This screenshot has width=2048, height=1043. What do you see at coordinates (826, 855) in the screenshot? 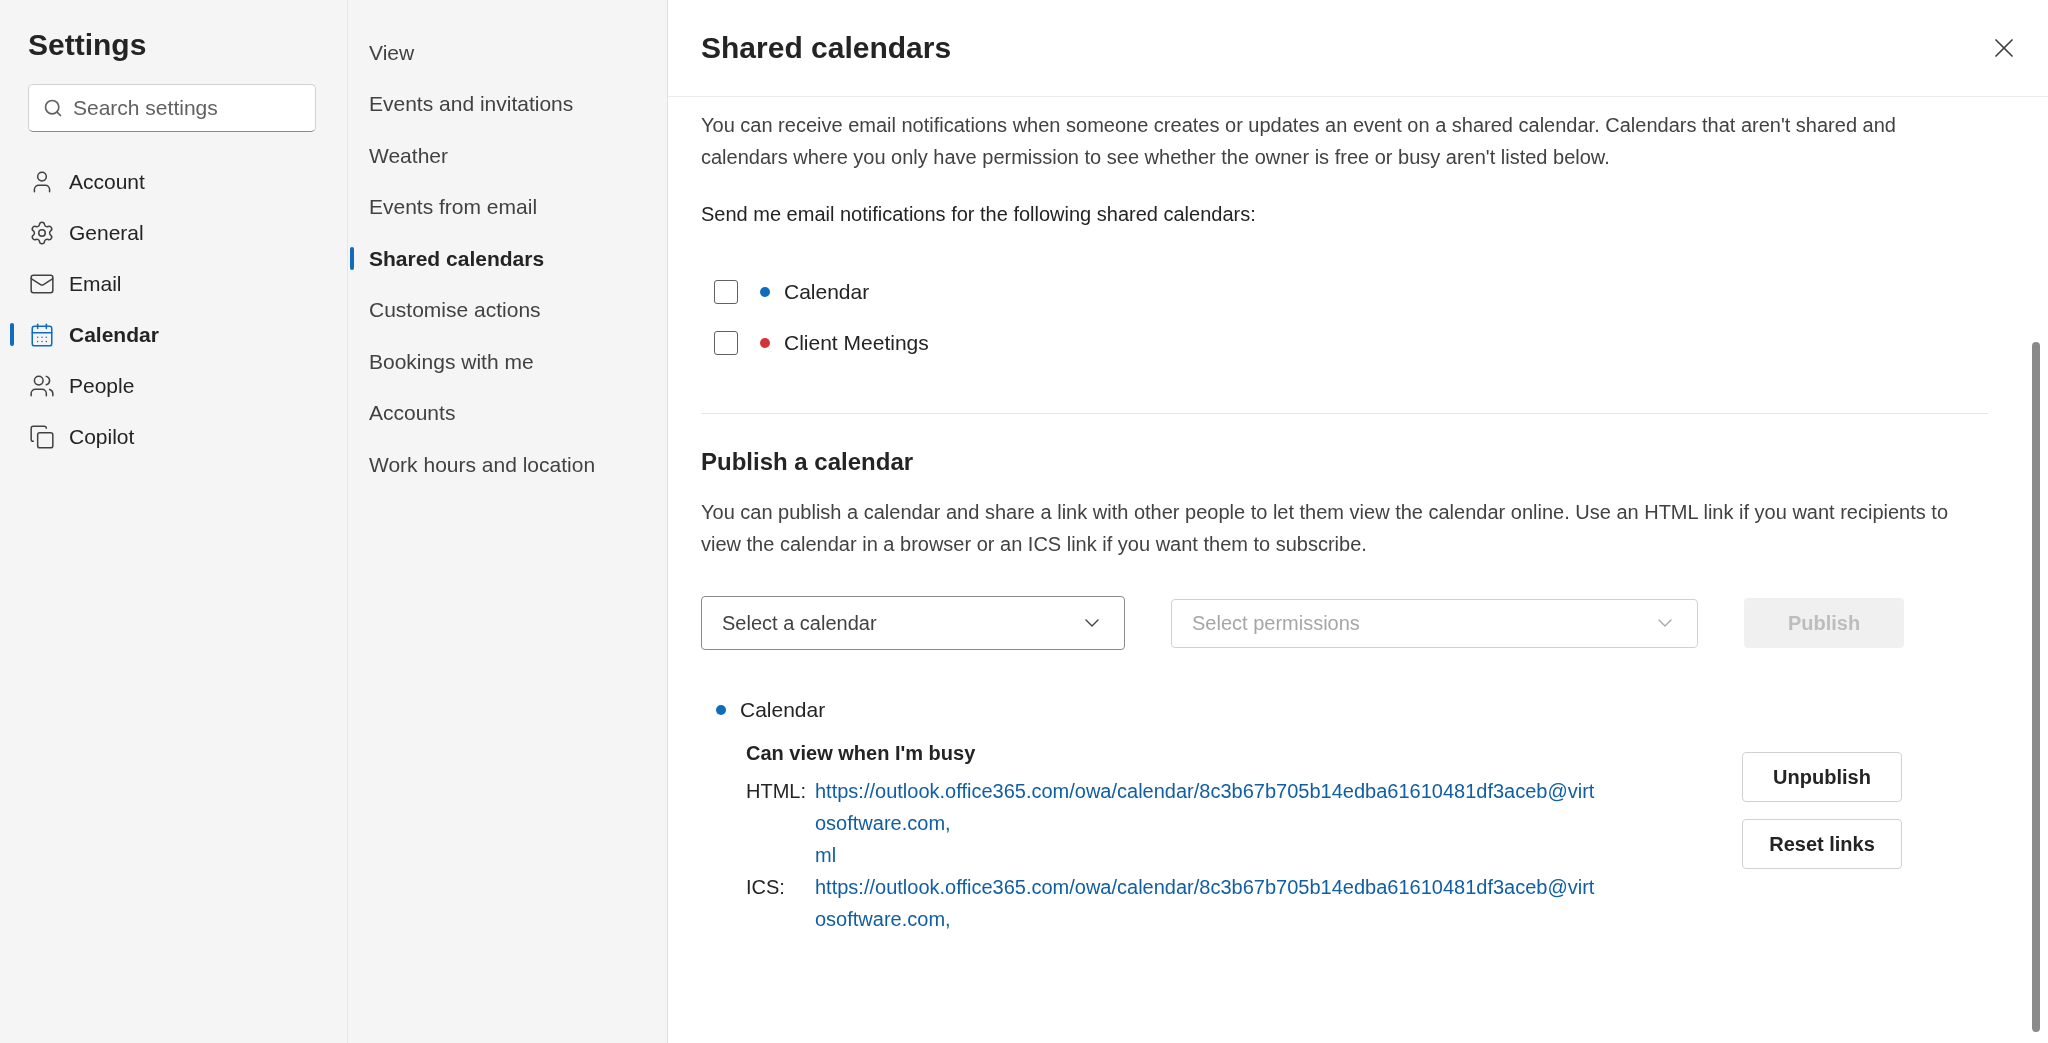
I see `calendar-link: ml` at bounding box center [826, 855].